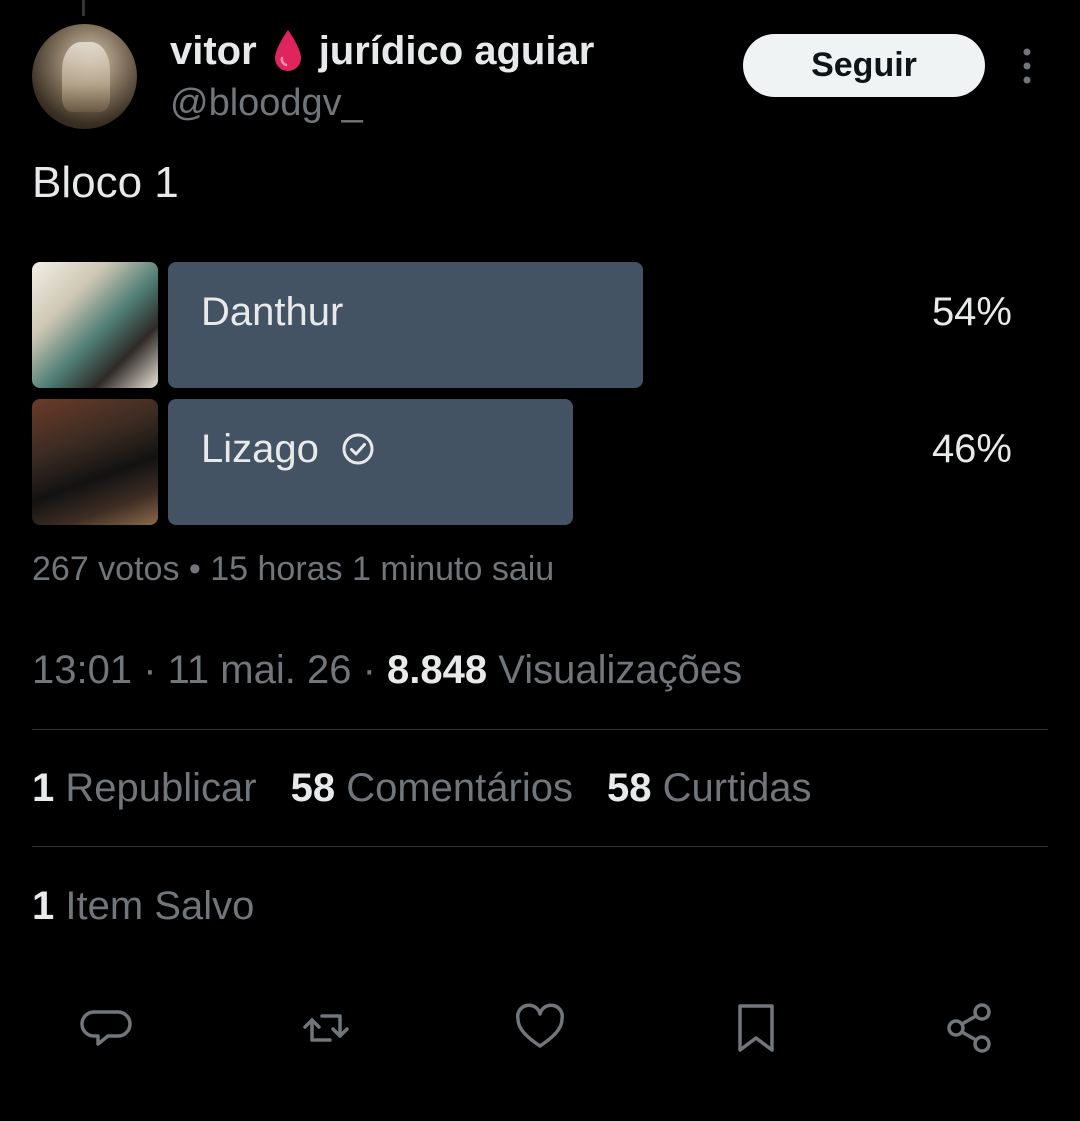 Image resolution: width=1080 pixels, height=1121 pixels. I want to click on author-avatar, so click(84, 76).